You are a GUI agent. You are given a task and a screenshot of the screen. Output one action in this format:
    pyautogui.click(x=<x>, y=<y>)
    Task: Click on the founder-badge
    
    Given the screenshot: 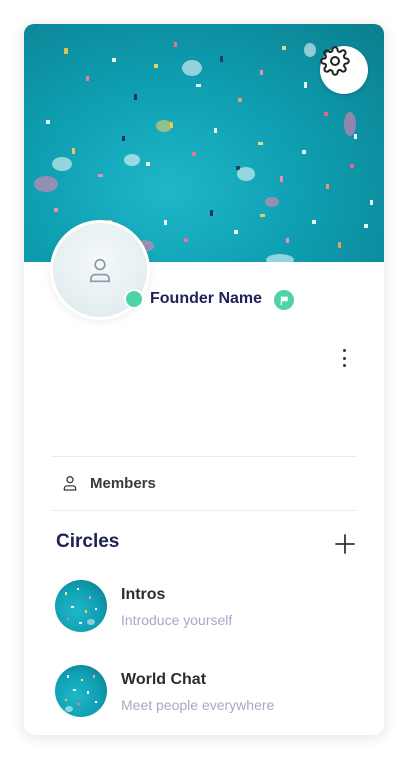 What is the action you would take?
    pyautogui.click(x=284, y=300)
    